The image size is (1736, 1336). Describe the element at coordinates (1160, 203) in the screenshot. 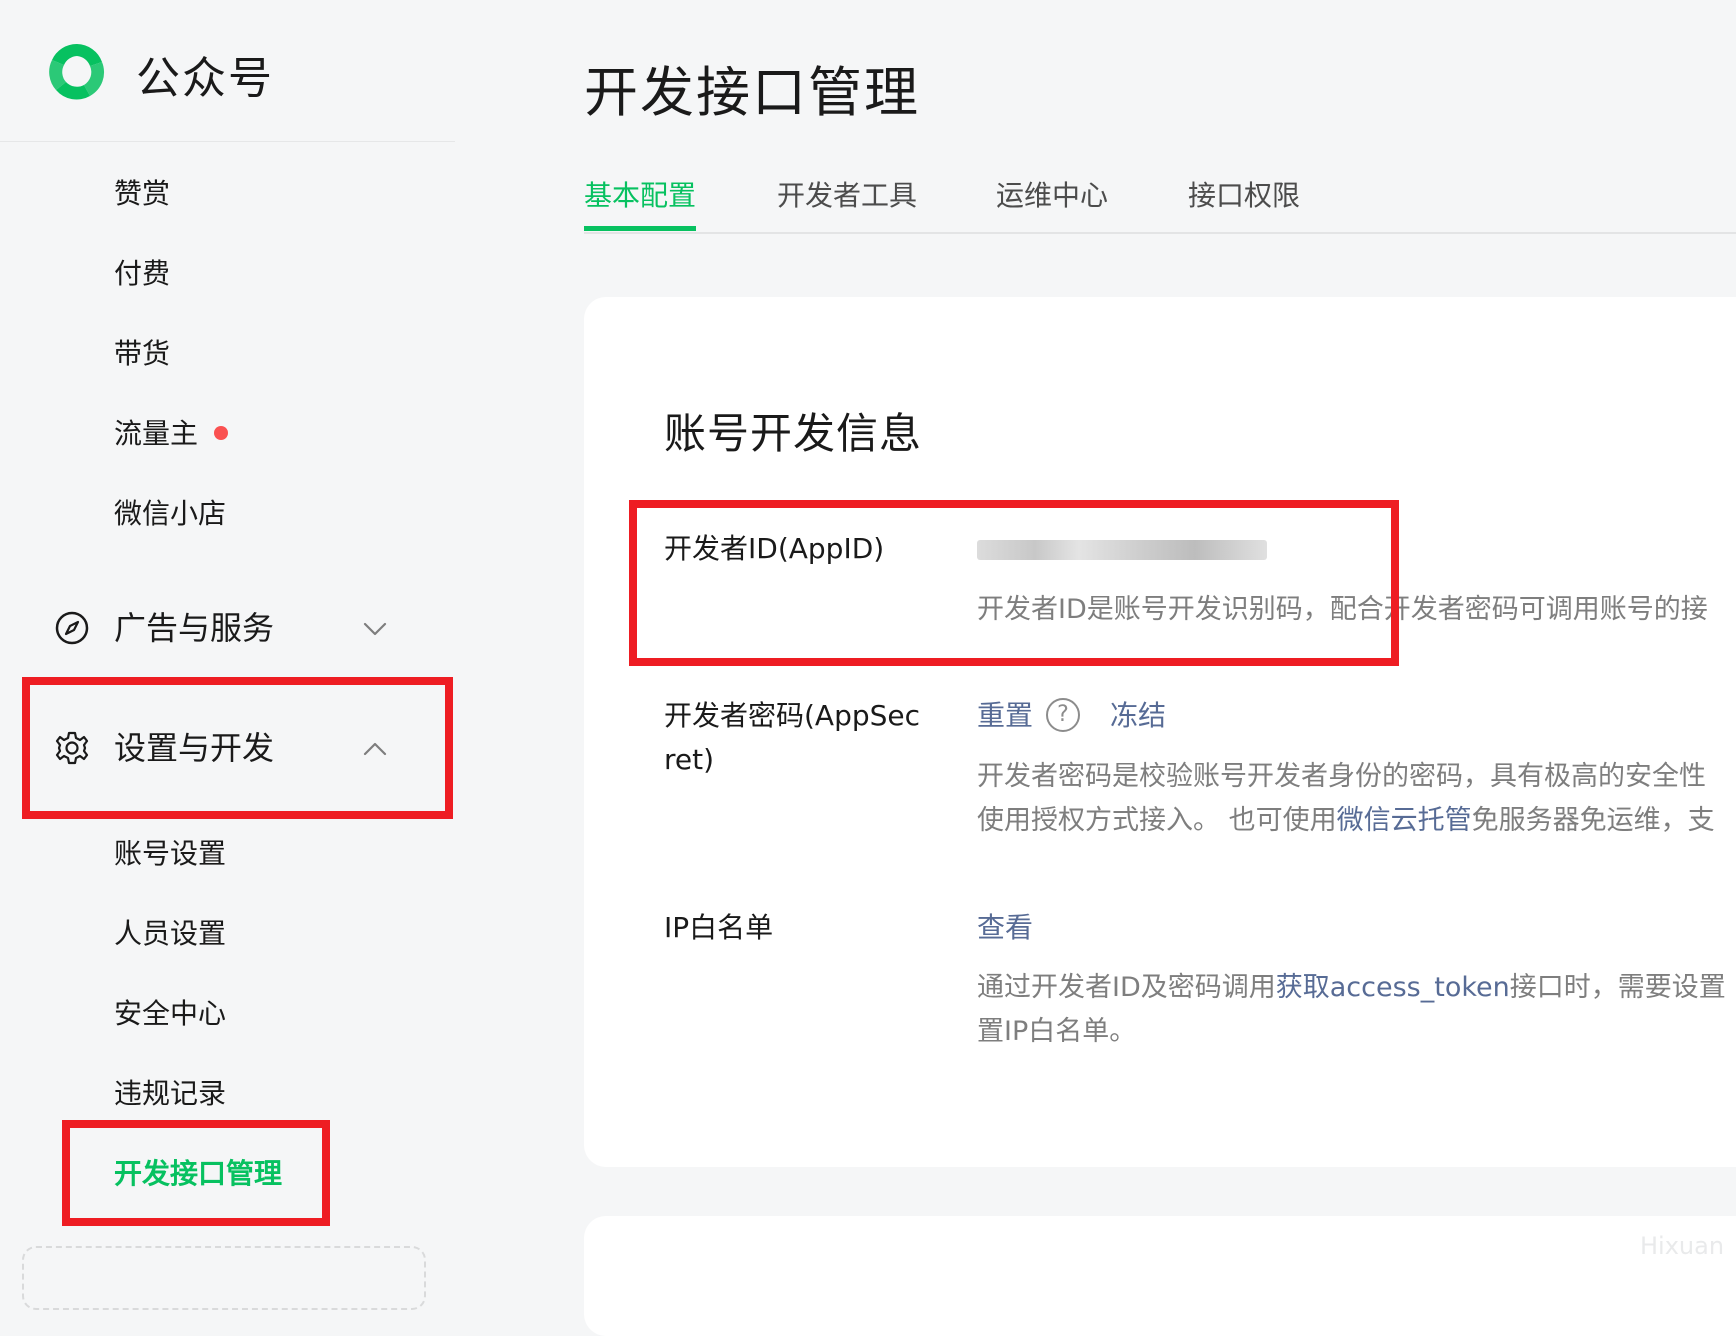

I see `tab-bar: 基本配置 开发者工具 运维中心 接口权限` at that location.